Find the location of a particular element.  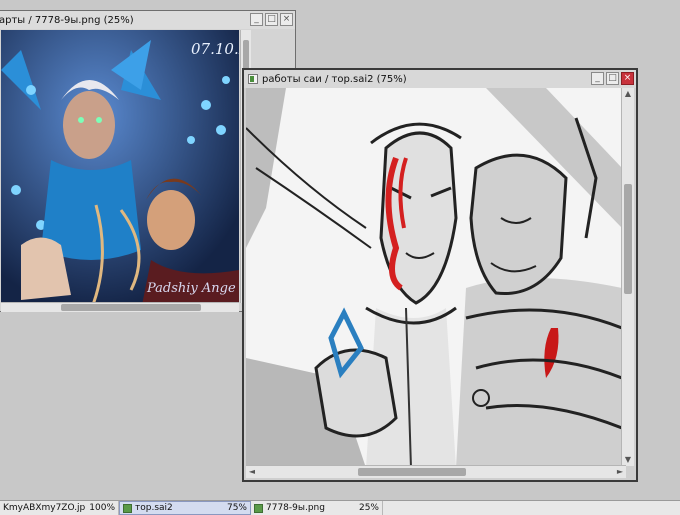

task-item: 7778-9ы.png 25% is located at coordinates (317, 508).